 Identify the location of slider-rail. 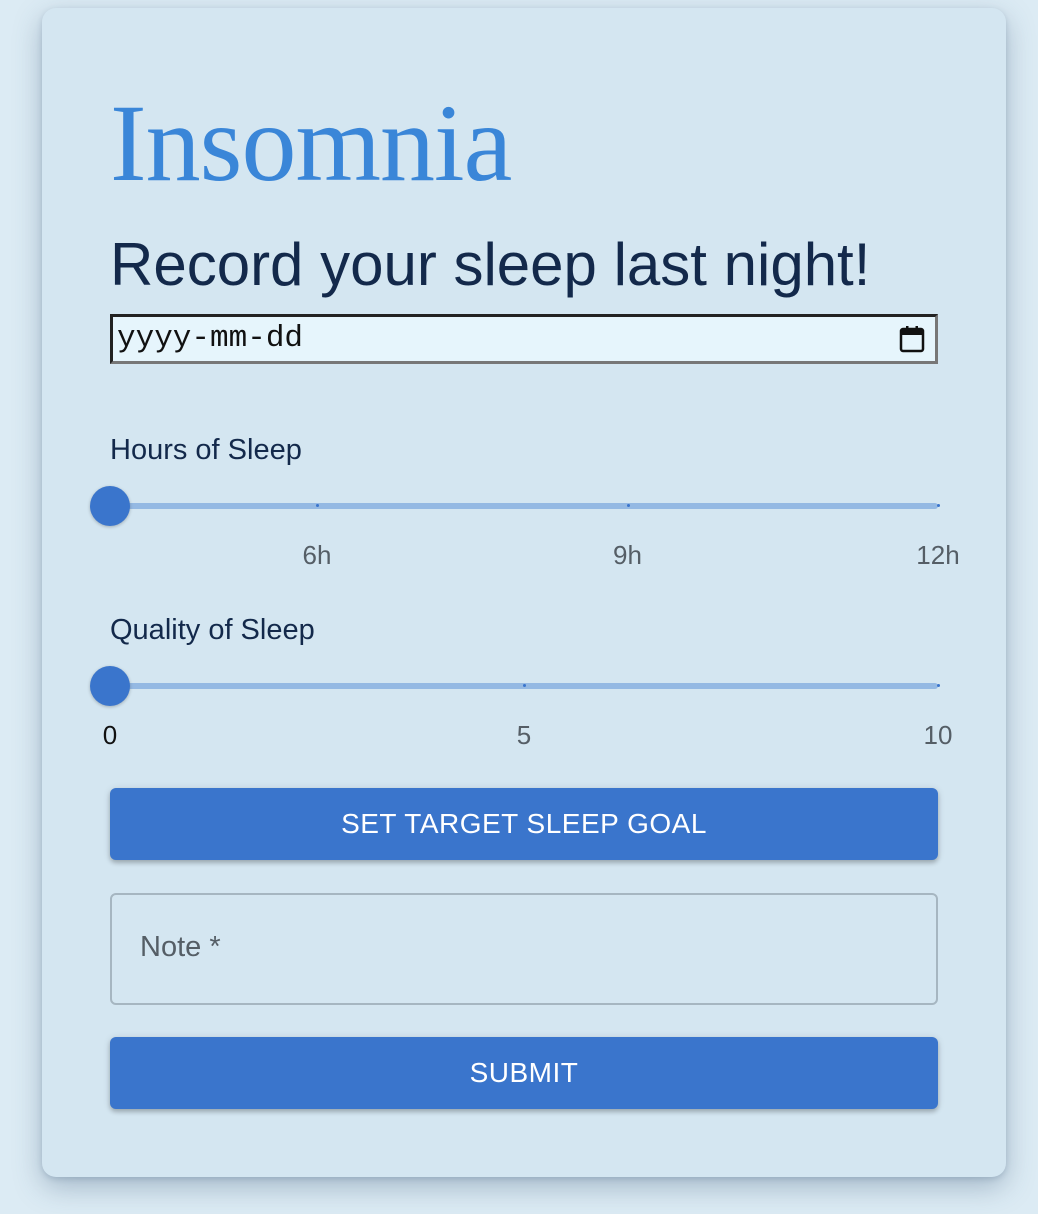
(524, 506).